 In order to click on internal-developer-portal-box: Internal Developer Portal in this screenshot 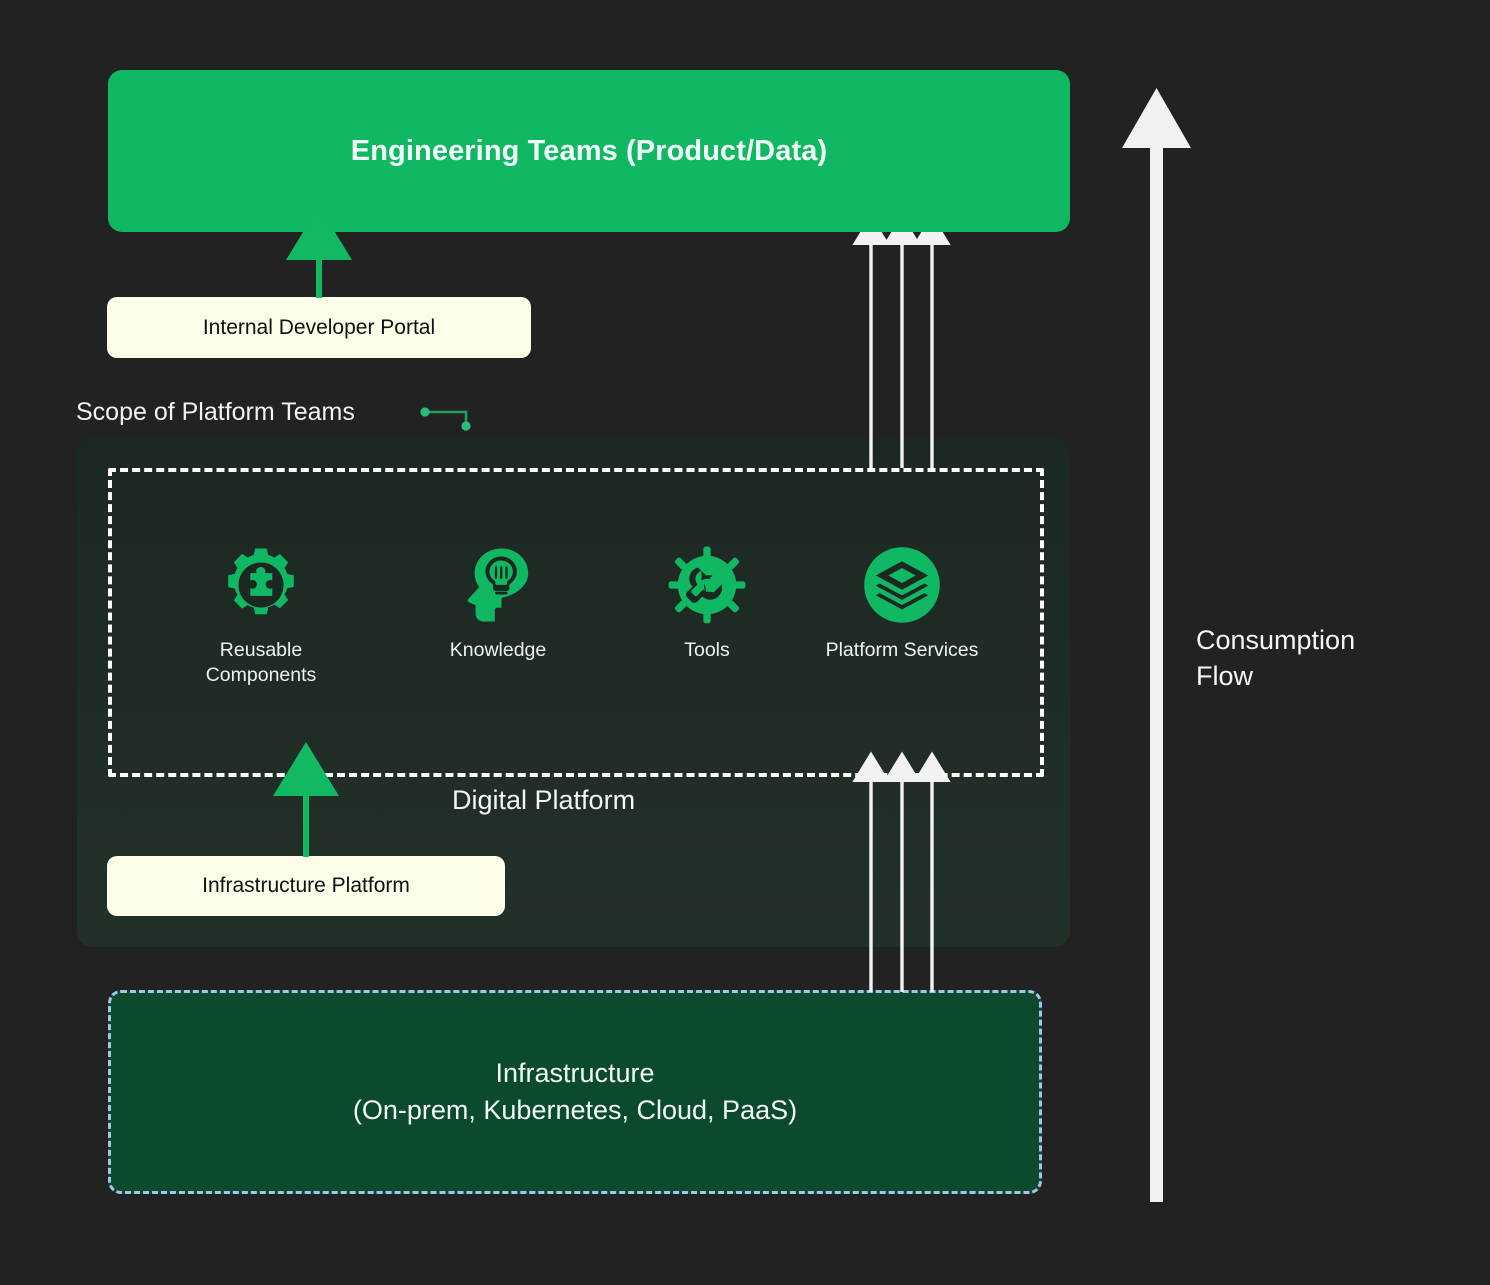, I will do `click(319, 327)`.